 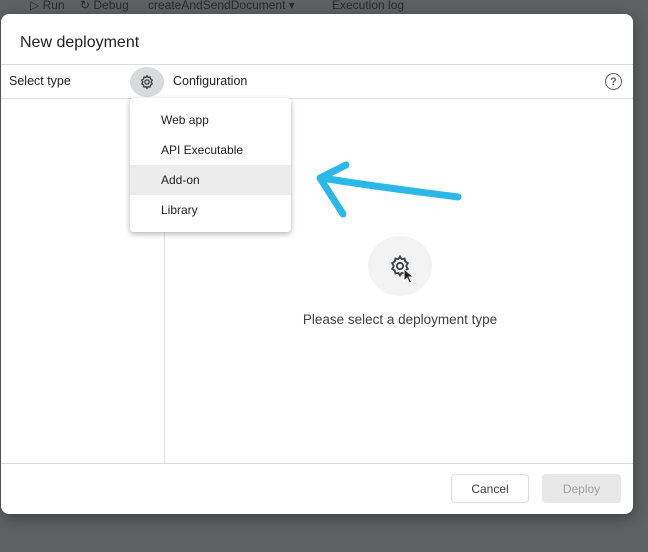 I want to click on configuration-label: Configuration, so click(x=210, y=81).